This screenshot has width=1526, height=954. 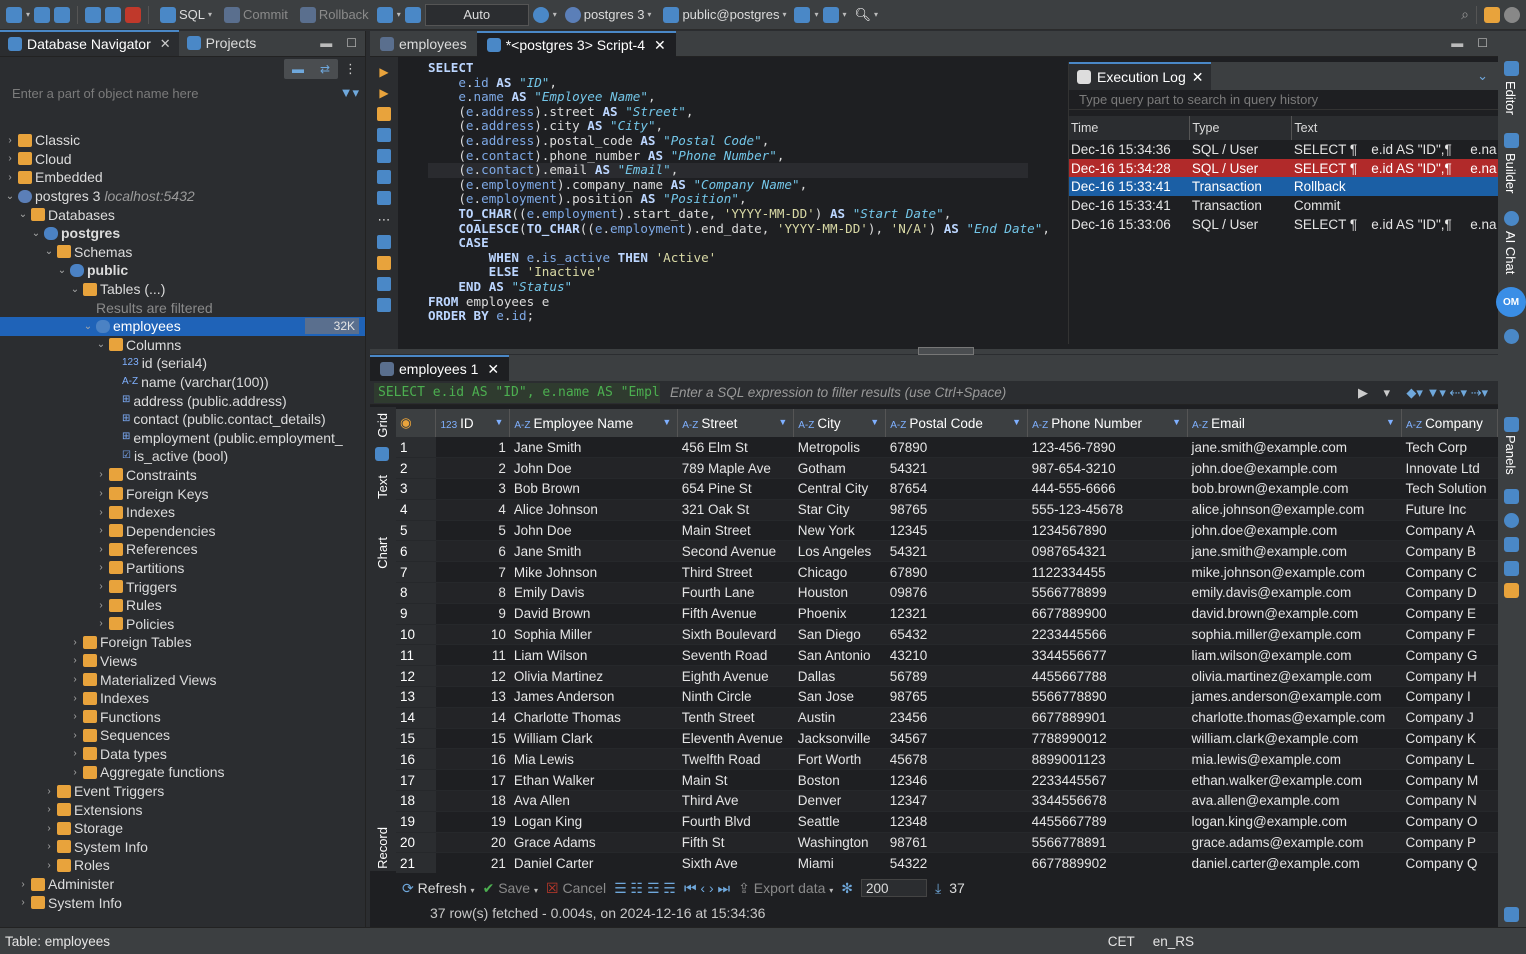 What do you see at coordinates (1449, 468) in the screenshot?
I see `table-cell: Innovate Ltd` at bounding box center [1449, 468].